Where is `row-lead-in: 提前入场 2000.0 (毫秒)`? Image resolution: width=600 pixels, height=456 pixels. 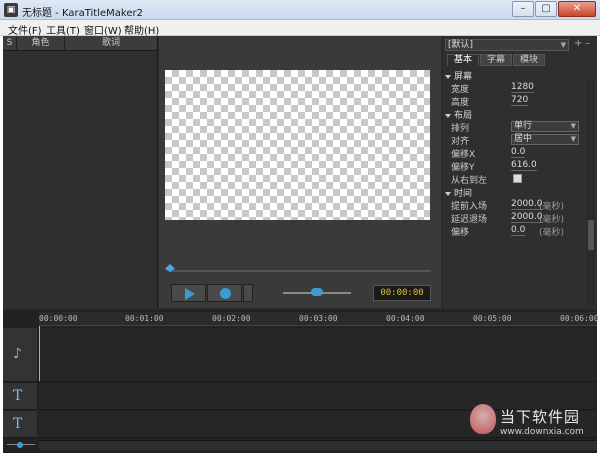
row-lead-in: 提前入场 2000.0 (毫秒) is located at coordinates (508, 205).